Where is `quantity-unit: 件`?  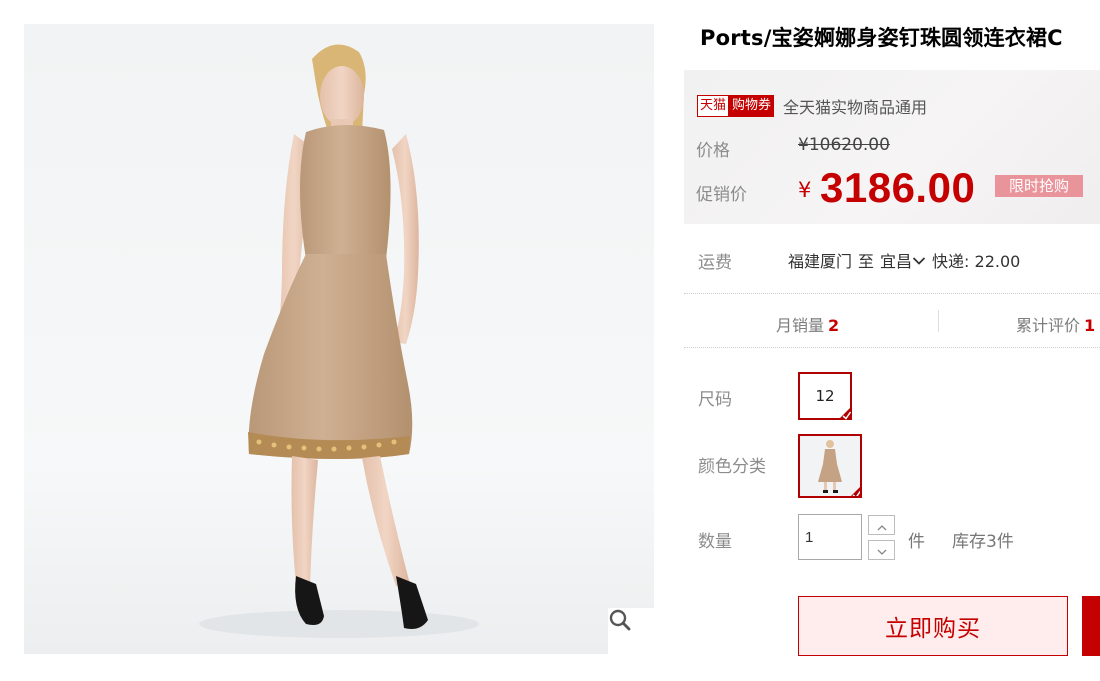
quantity-unit: 件 is located at coordinates (916, 542).